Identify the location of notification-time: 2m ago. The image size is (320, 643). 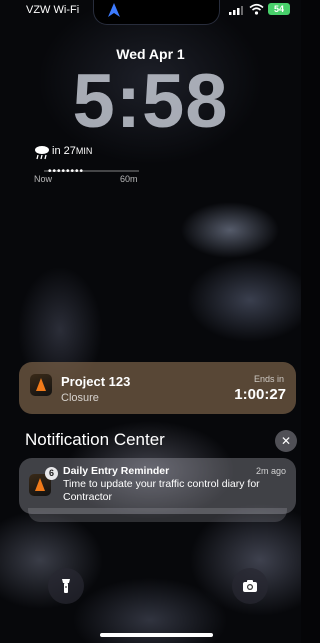
(270, 471).